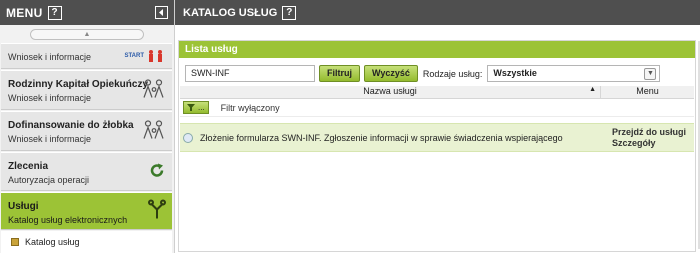 The width and height of the screenshot is (700, 253). Describe the element at coordinates (592, 89) in the screenshot. I see `sort-asc-icon: ▲` at that location.